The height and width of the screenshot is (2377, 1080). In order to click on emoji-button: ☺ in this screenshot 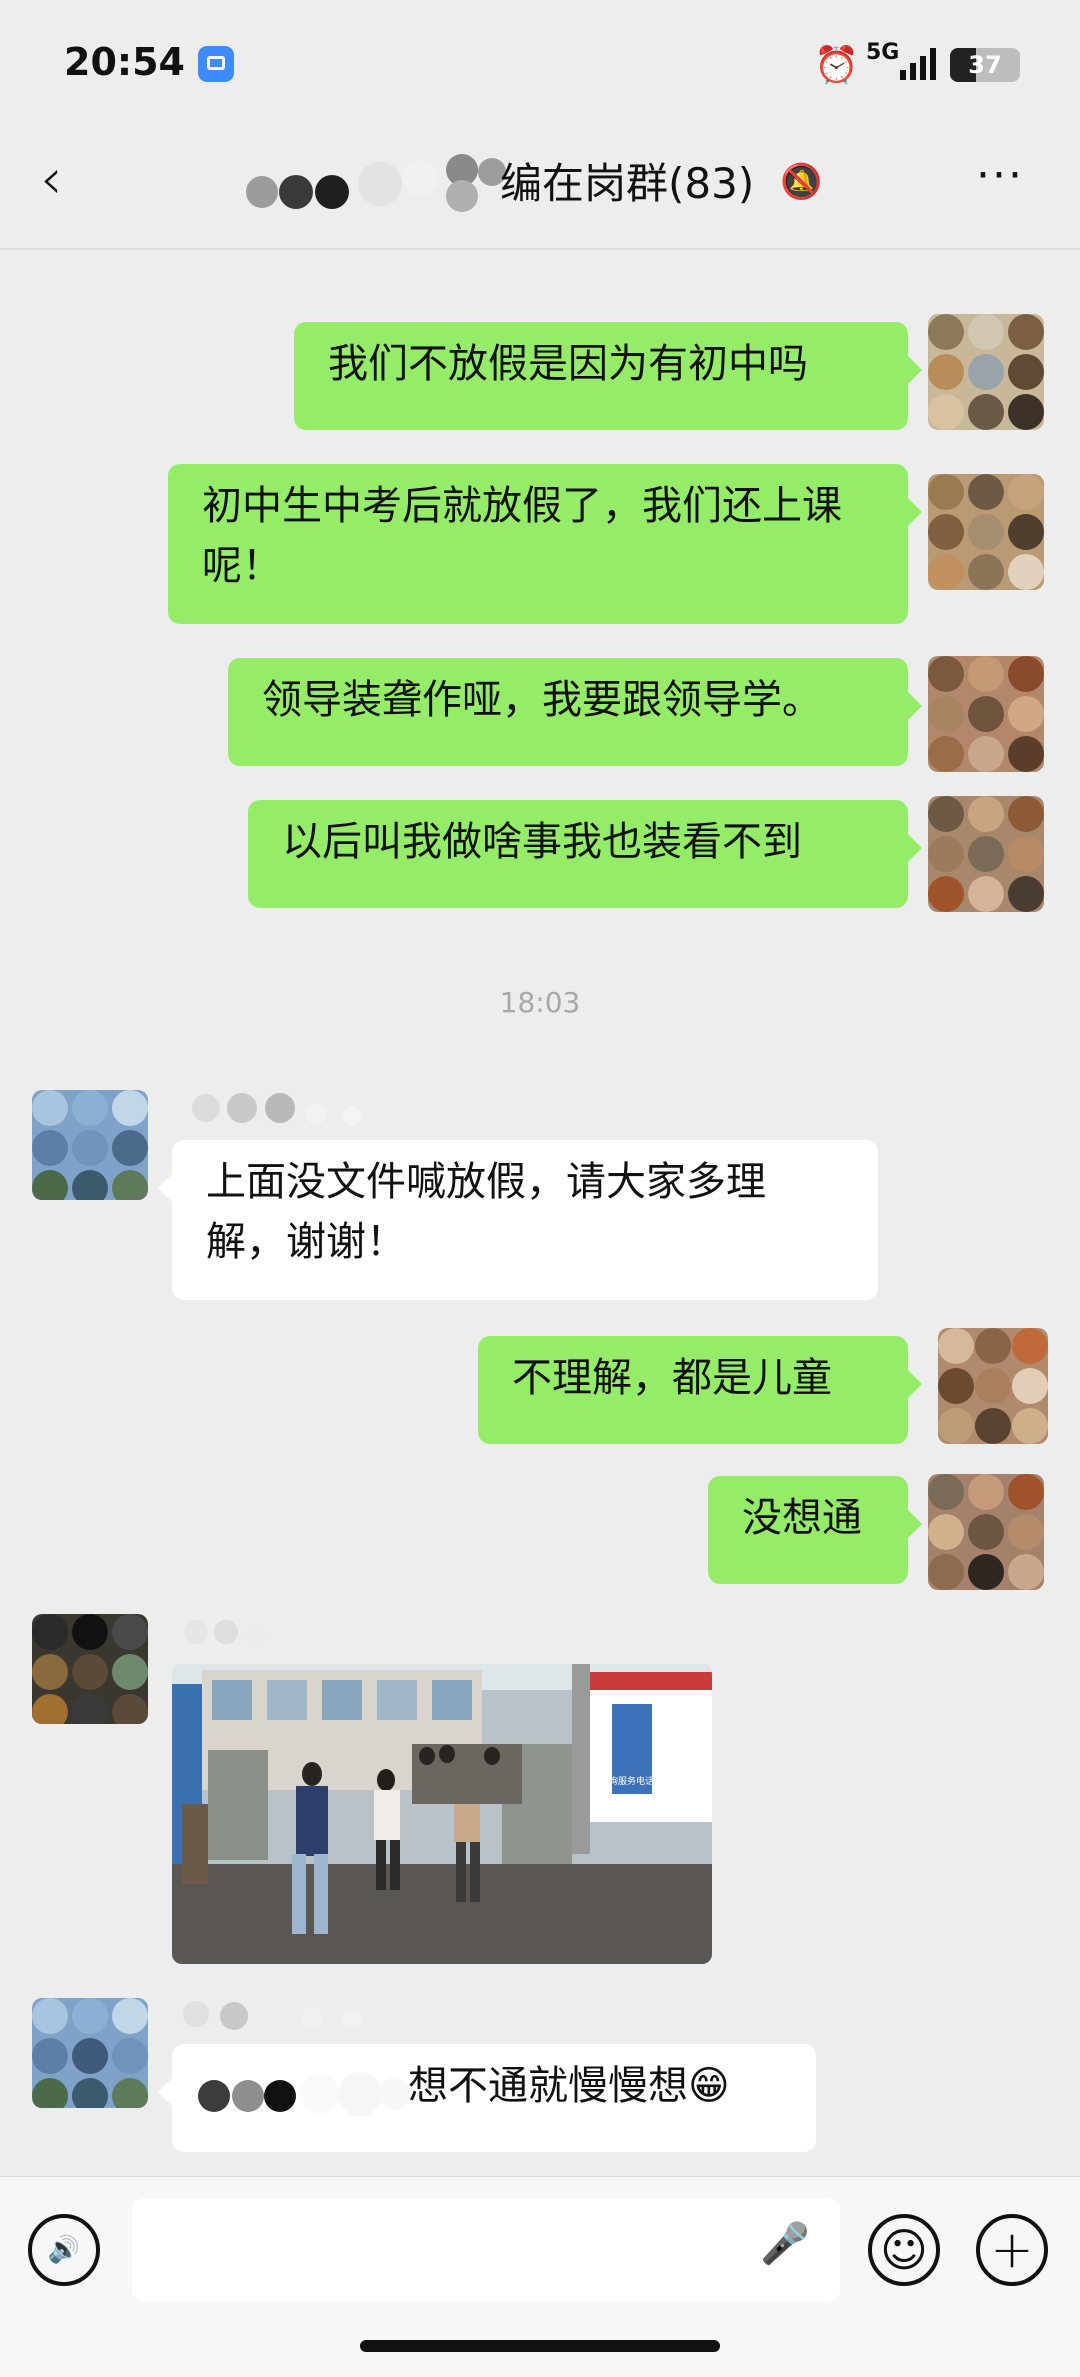, I will do `click(904, 2250)`.